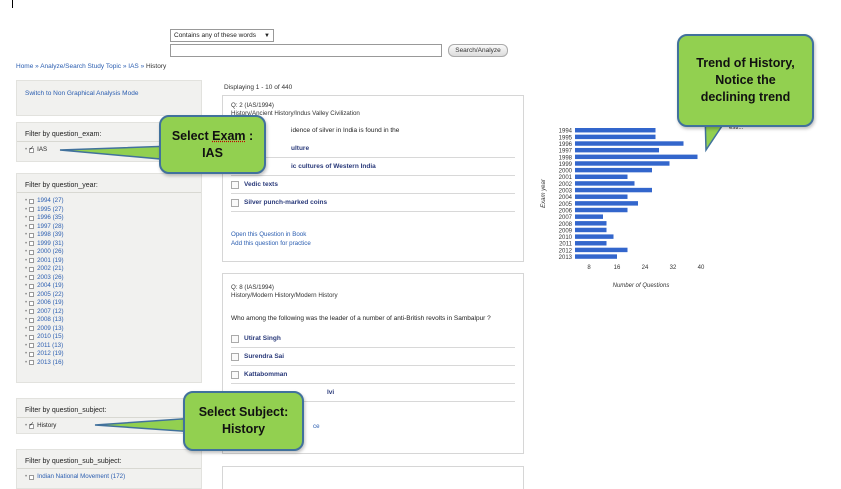 Image resolution: width=841 pixels, height=489 pixels. Describe the element at coordinates (566, 245) in the screenshot. I see `chart-y-tick-label: 2011` at that location.